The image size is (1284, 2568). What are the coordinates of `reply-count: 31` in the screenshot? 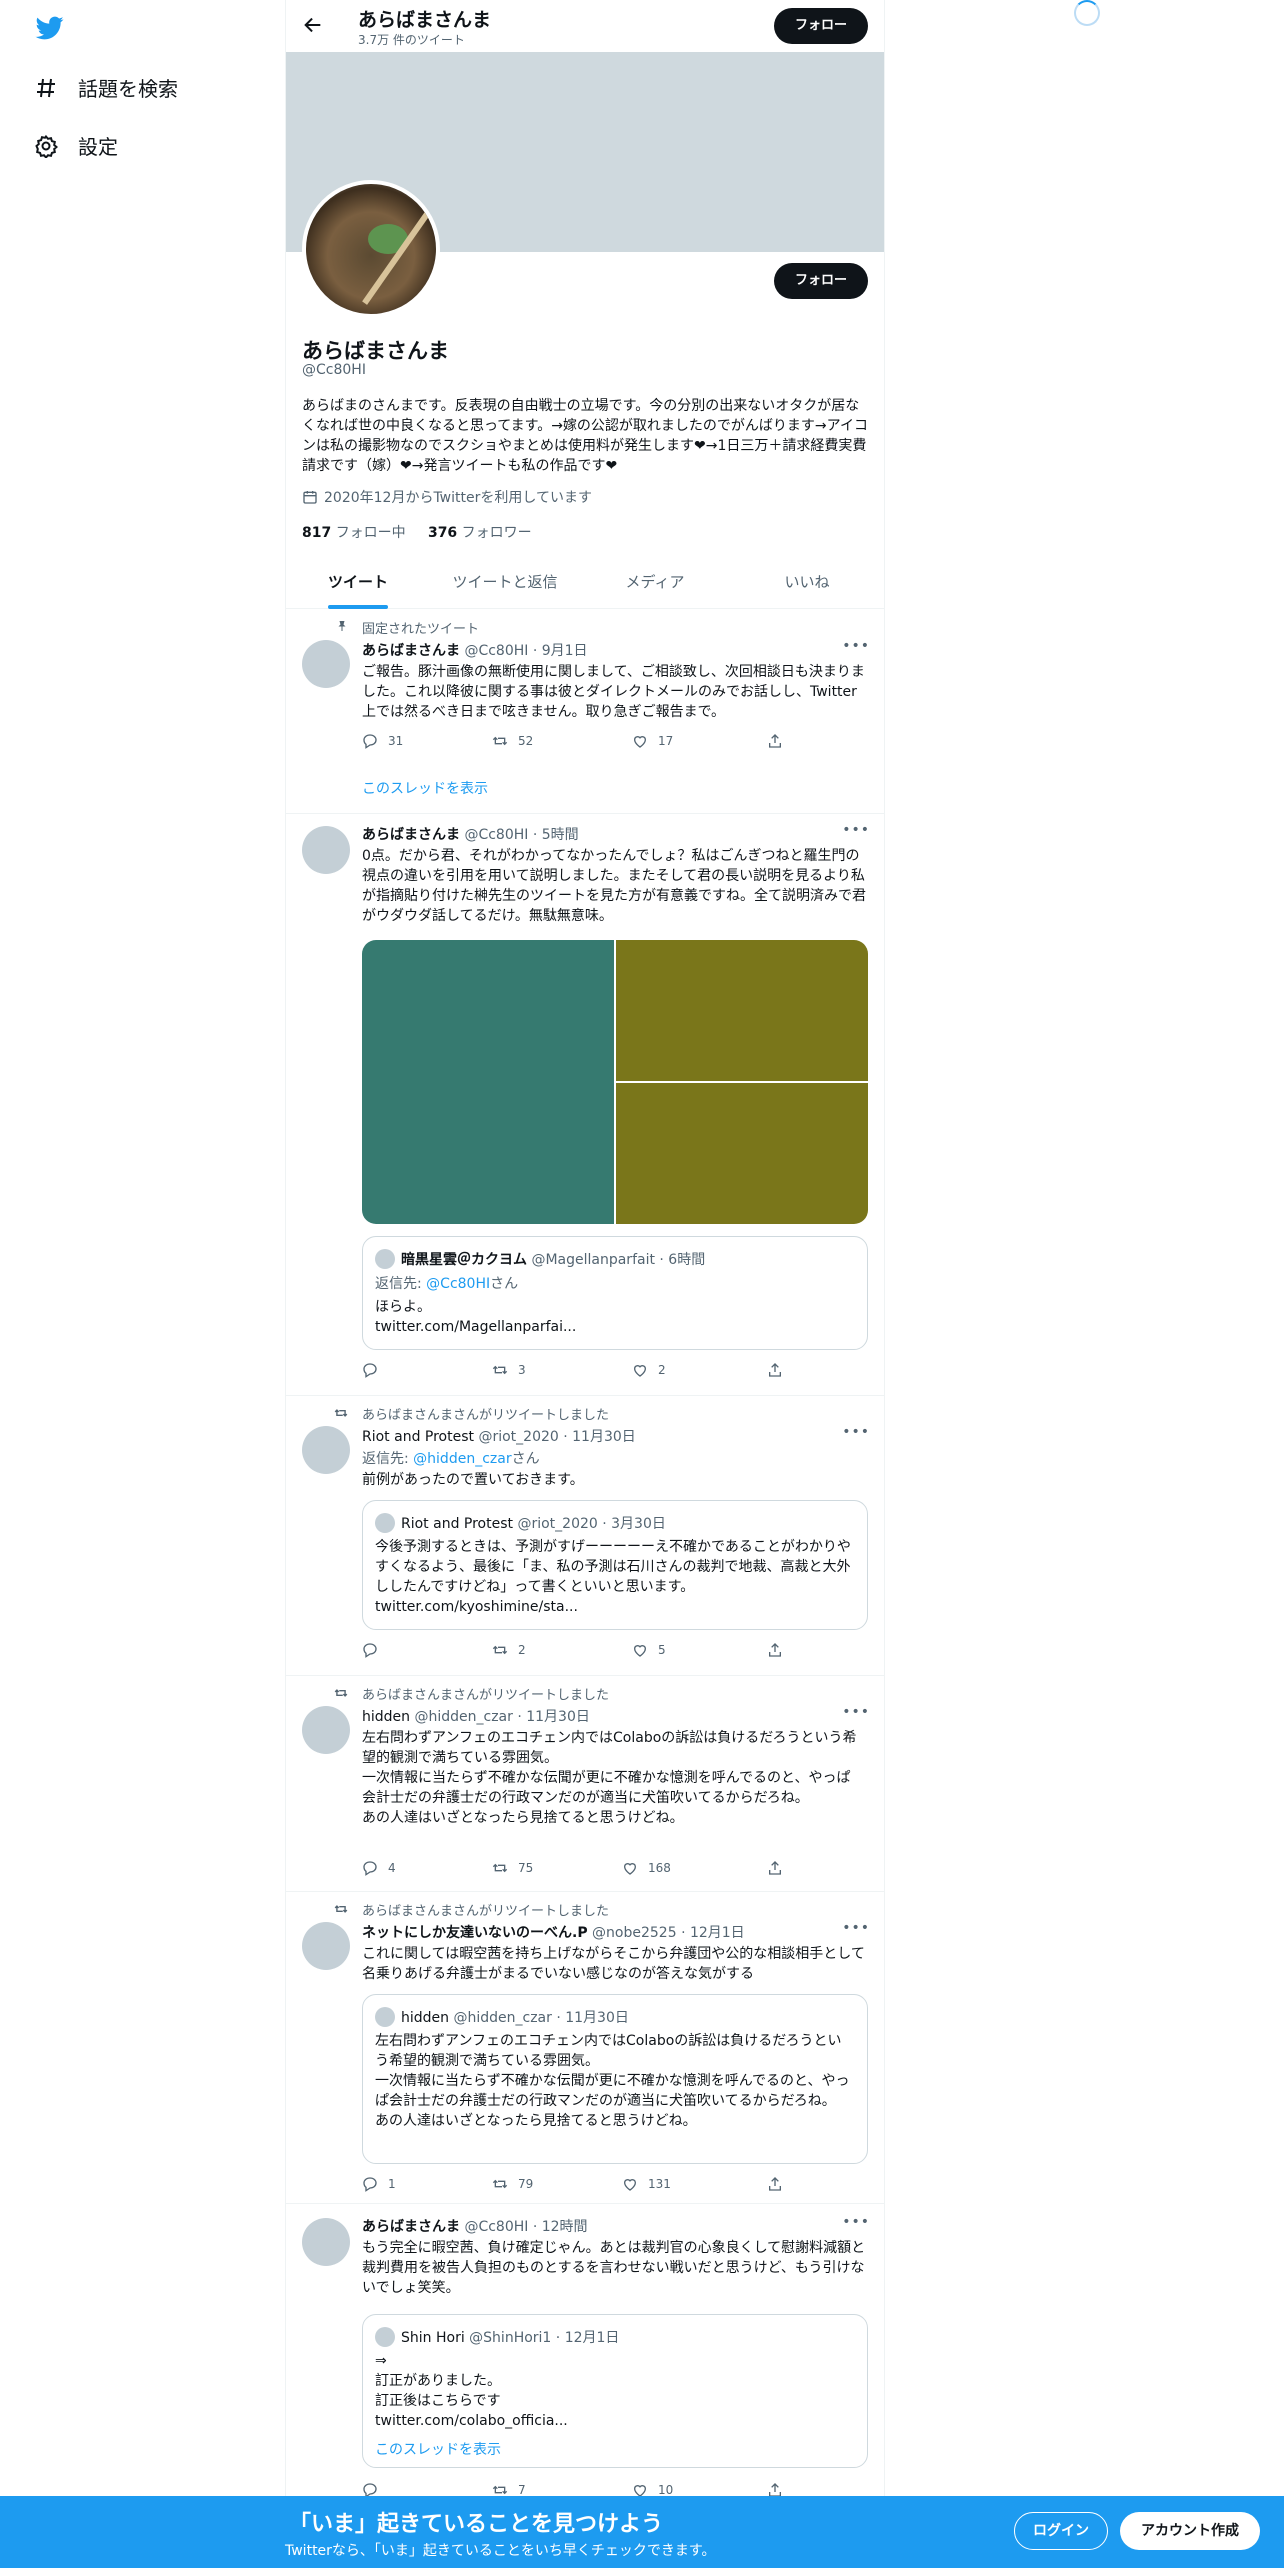 It's located at (396, 741).